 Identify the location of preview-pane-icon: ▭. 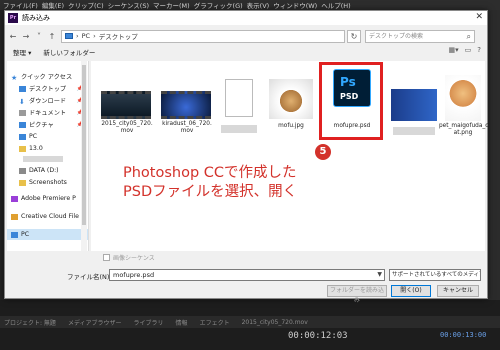
(468, 50).